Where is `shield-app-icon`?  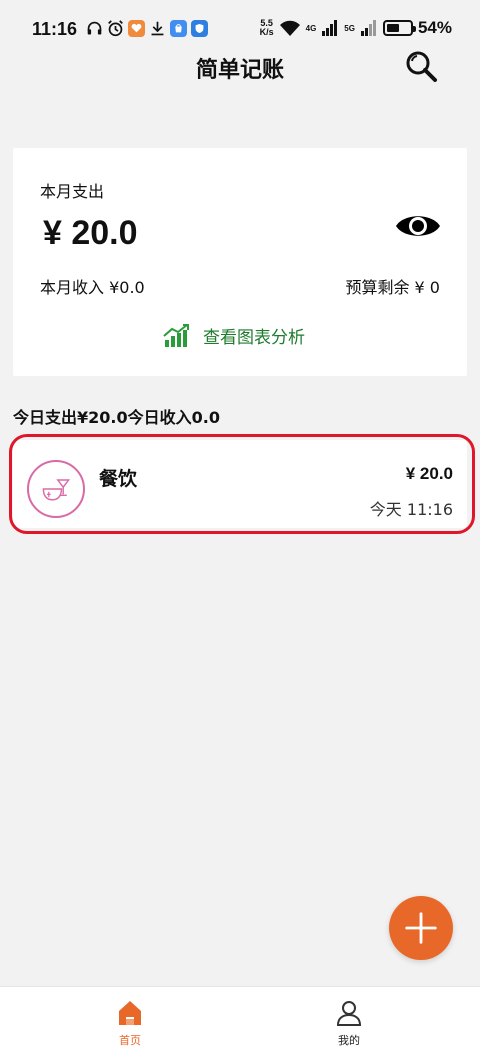 shield-app-icon is located at coordinates (199, 28).